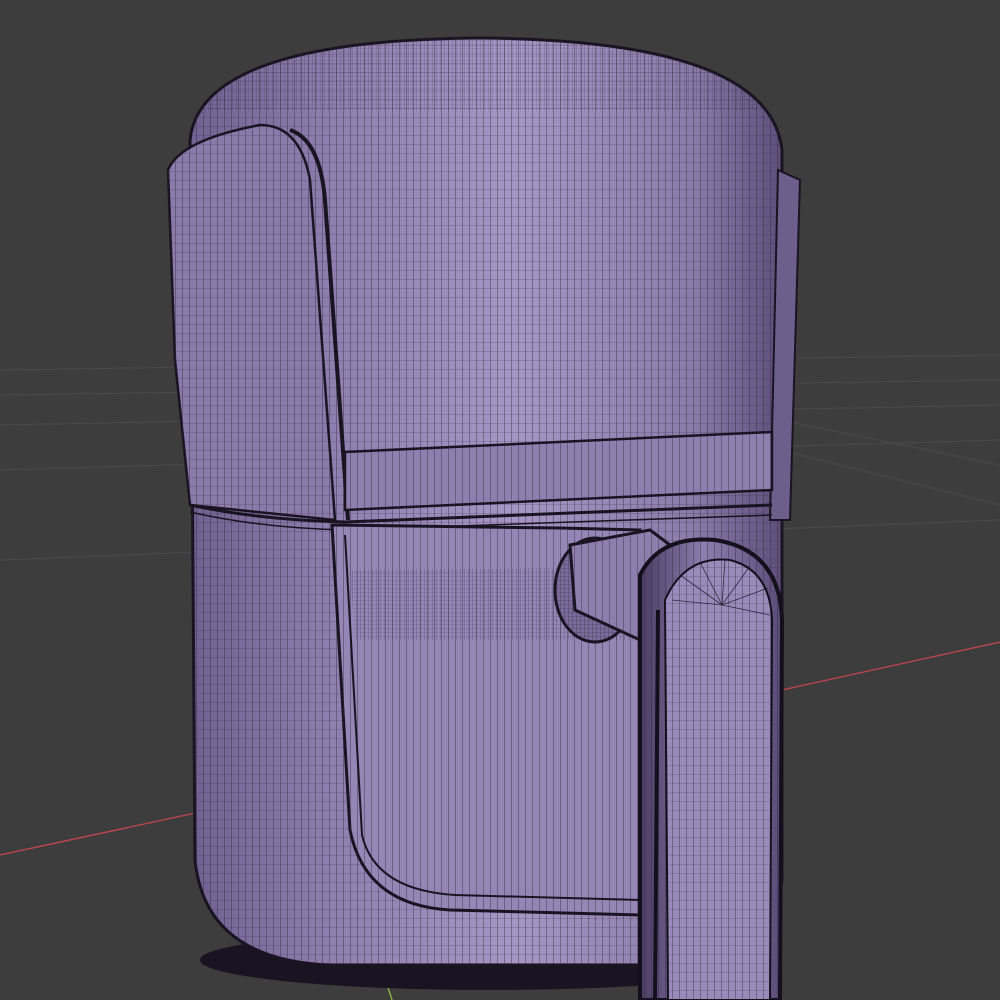 Image resolution: width=1000 pixels, height=1000 pixels. Describe the element at coordinates (890, 666) in the screenshot. I see `x-axis-line-right` at that location.